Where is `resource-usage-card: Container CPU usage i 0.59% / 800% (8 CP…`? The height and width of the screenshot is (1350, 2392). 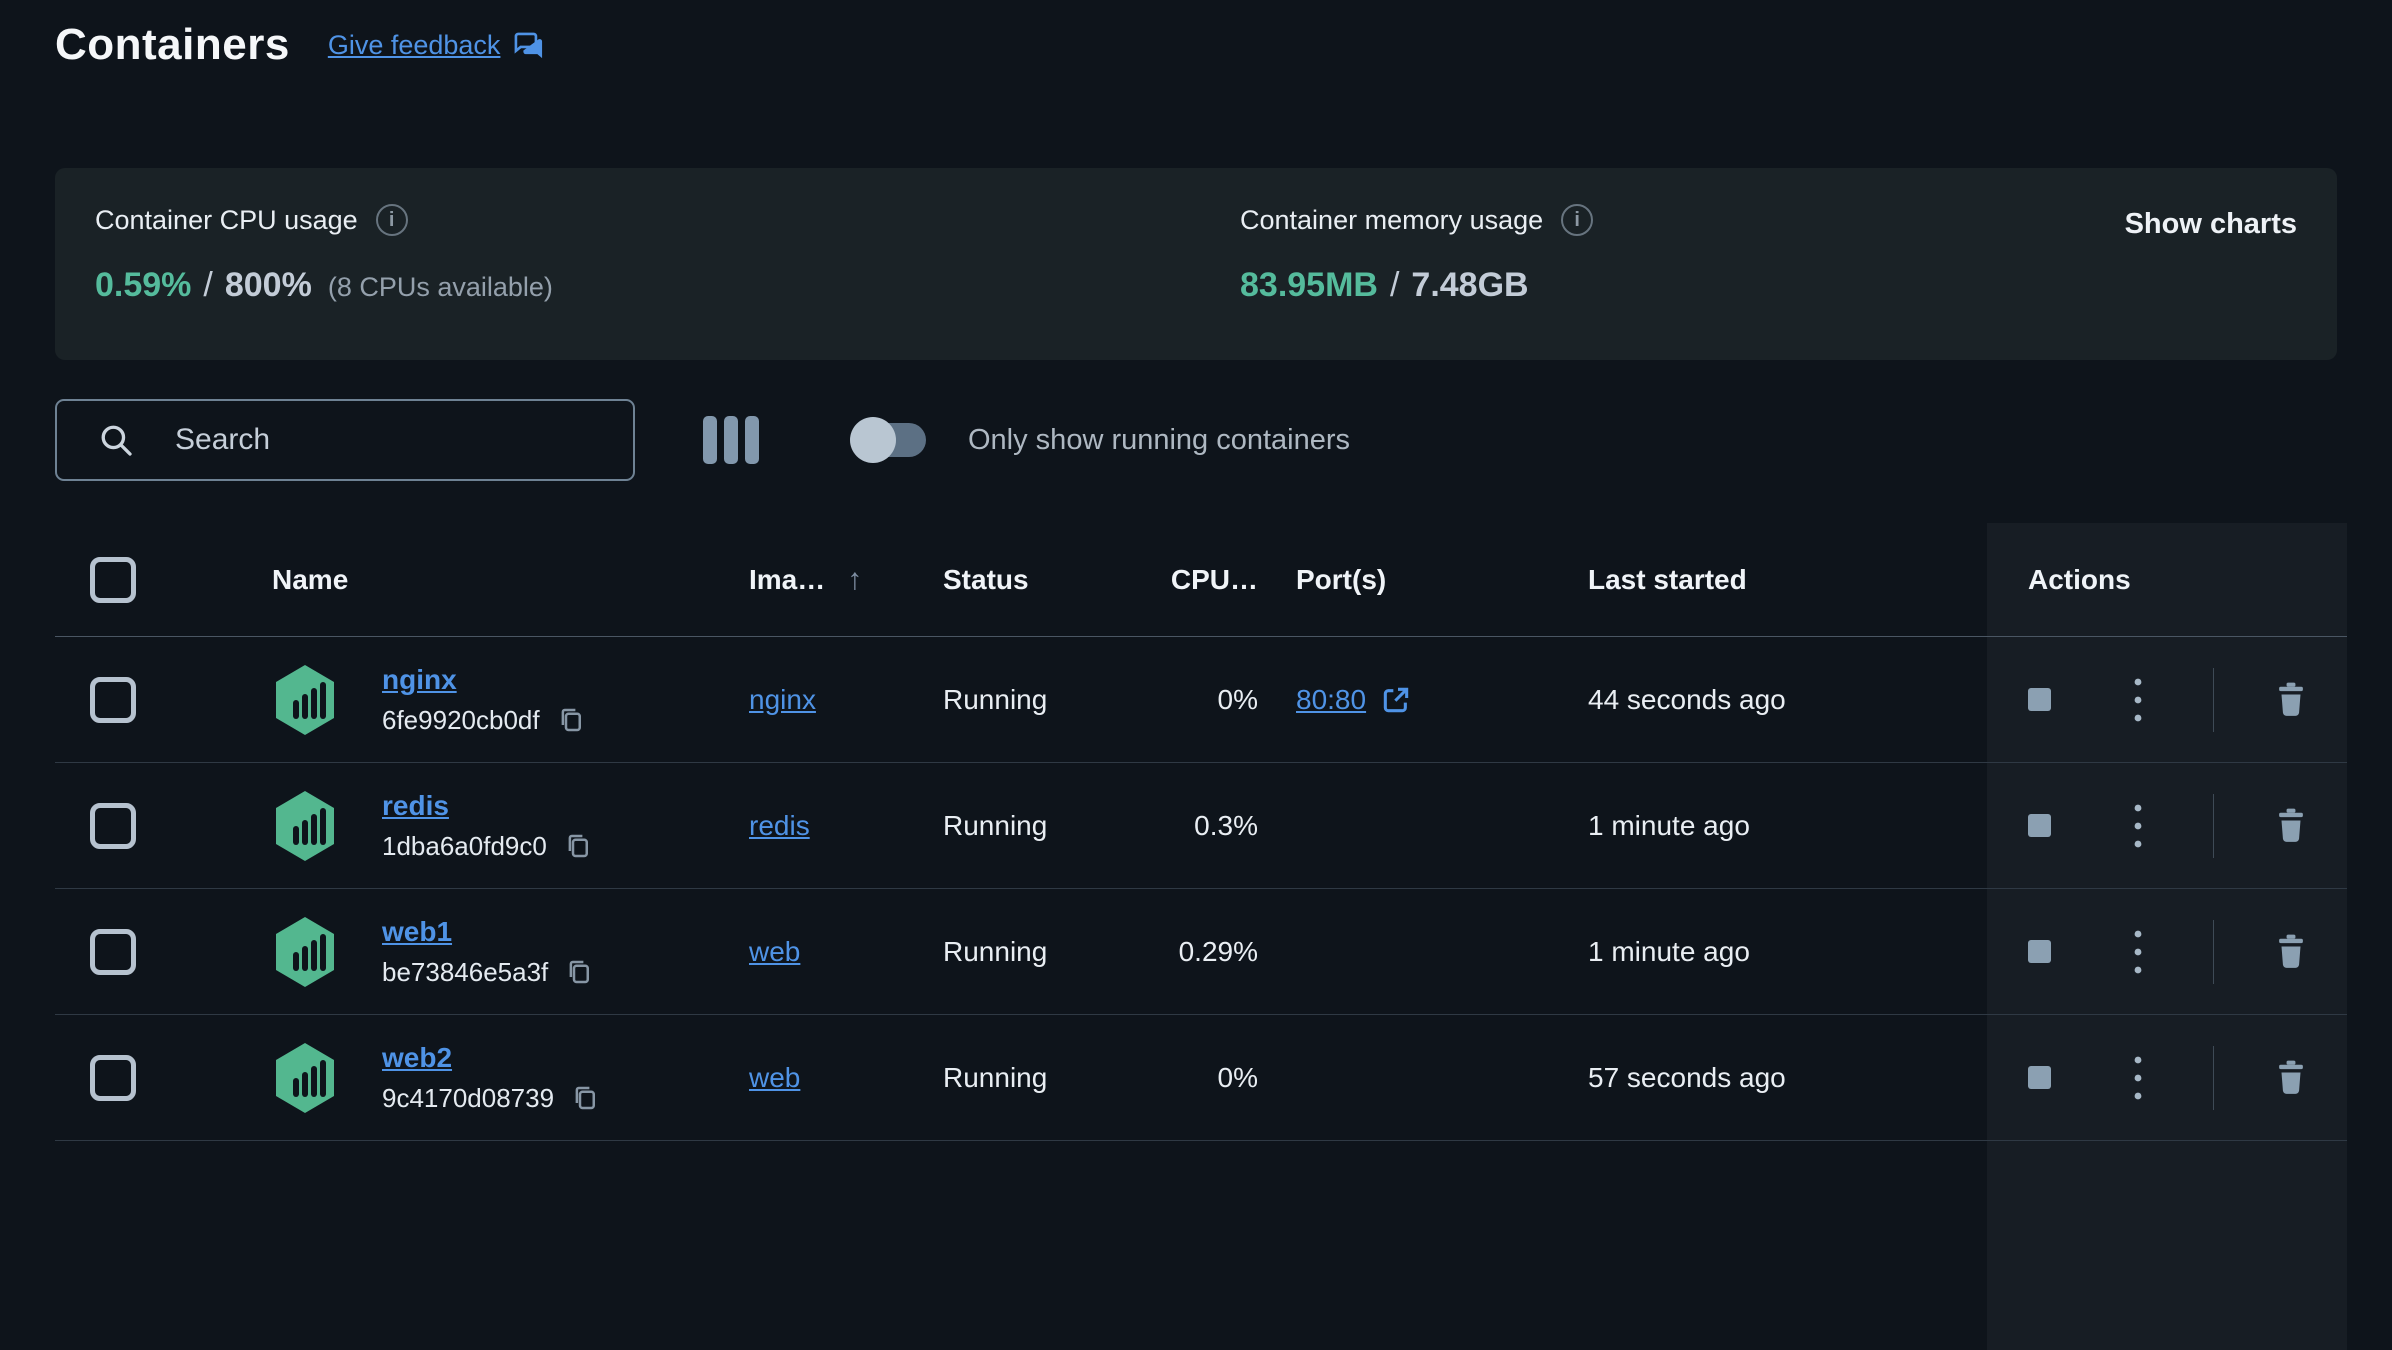
resource-usage-card: Container CPU usage i 0.59% / 800% (8 CP… is located at coordinates (1196, 264).